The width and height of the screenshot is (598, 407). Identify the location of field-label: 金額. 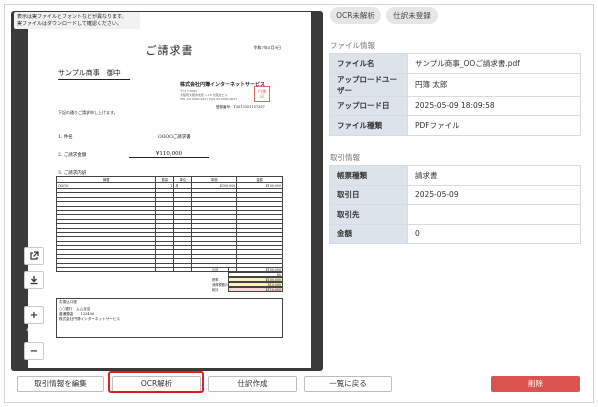
(368, 233).